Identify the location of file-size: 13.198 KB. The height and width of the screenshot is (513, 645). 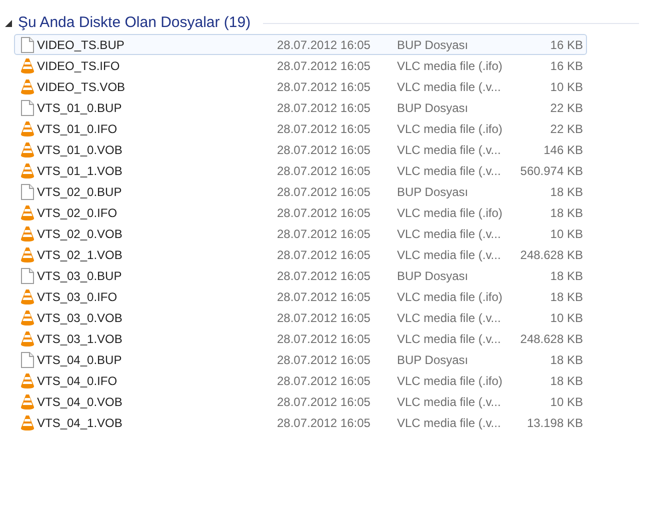
(555, 423).